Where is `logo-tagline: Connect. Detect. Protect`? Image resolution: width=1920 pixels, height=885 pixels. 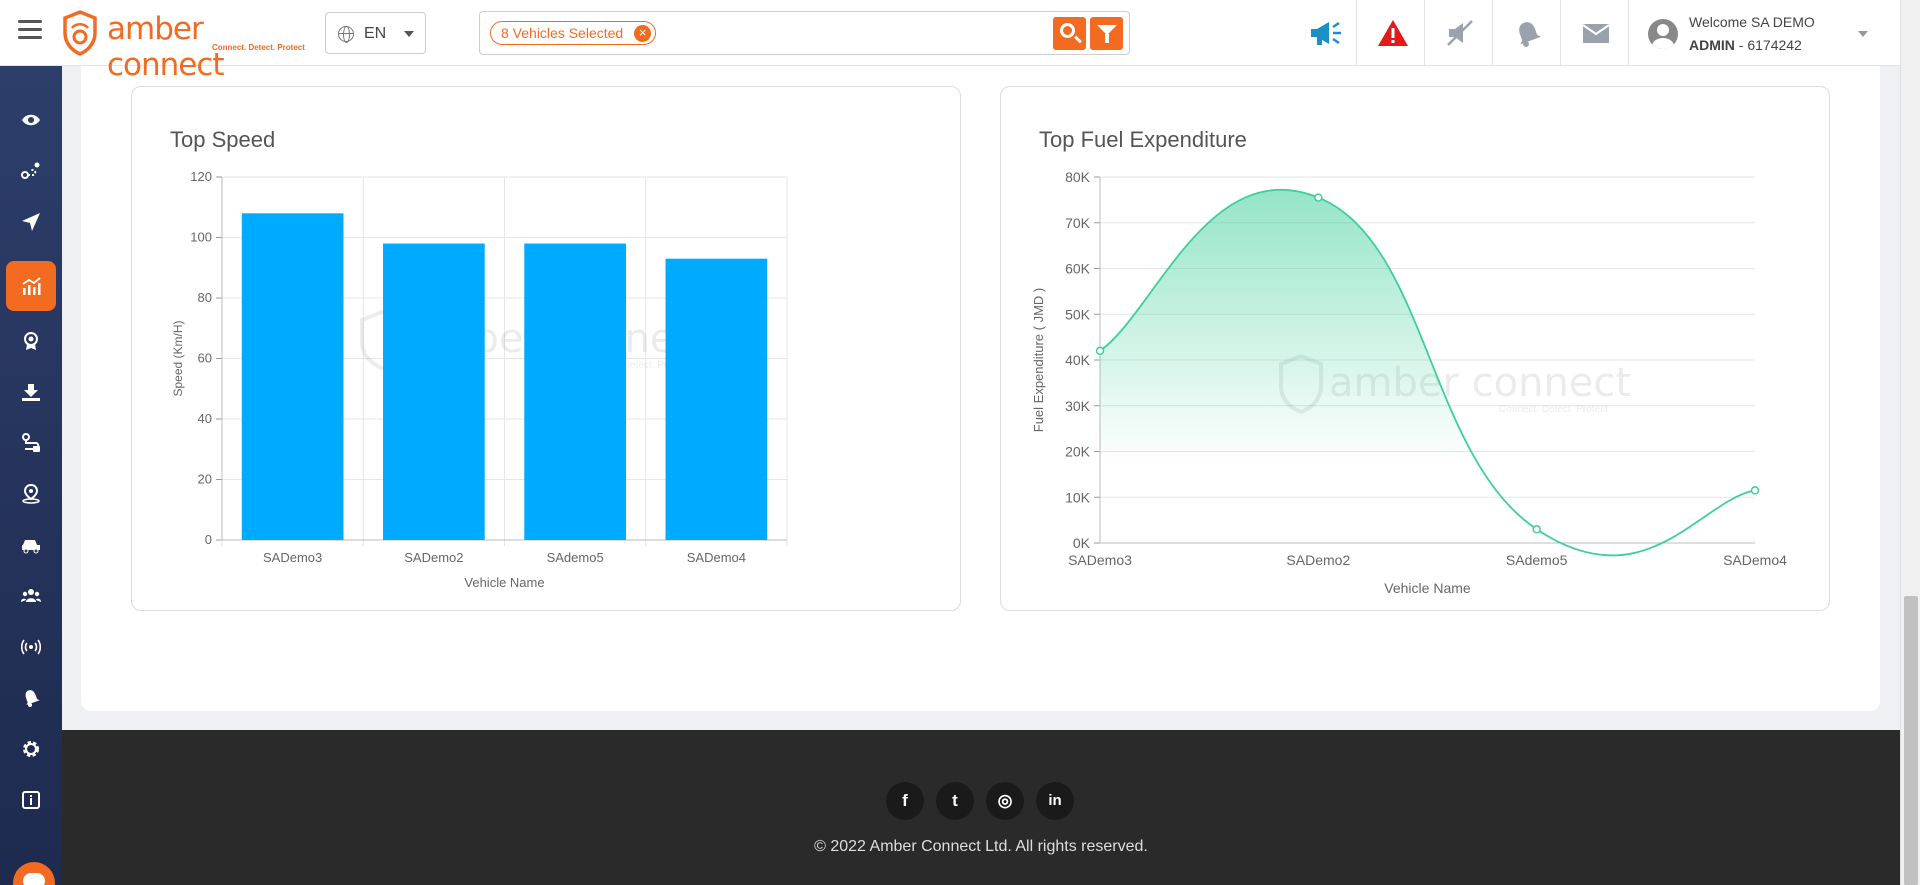
logo-tagline: Connect. Detect. Protect is located at coordinates (258, 47).